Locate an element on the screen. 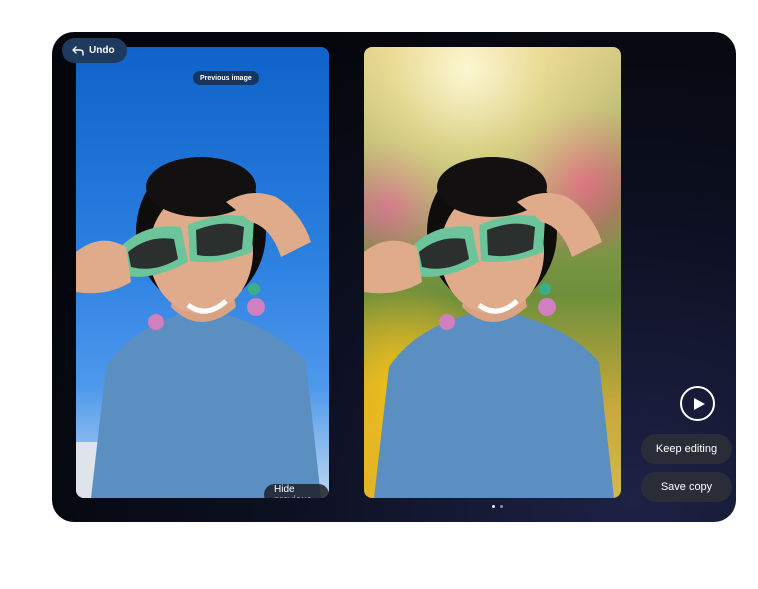 Image resolution: width=758 pixels, height=589 pixels. undo-button: Undo is located at coordinates (94, 50).